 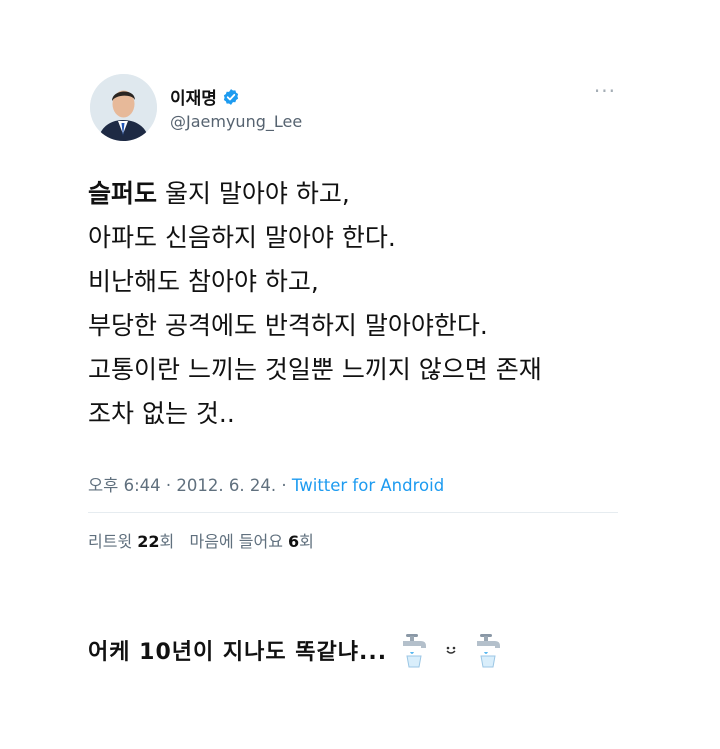 I want to click on handle: @Jaemyung_Lee, so click(x=236, y=121).